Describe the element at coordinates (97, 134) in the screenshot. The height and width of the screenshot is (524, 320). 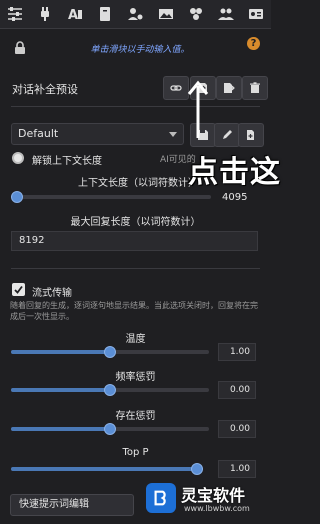
I see `preset-select: Default` at that location.